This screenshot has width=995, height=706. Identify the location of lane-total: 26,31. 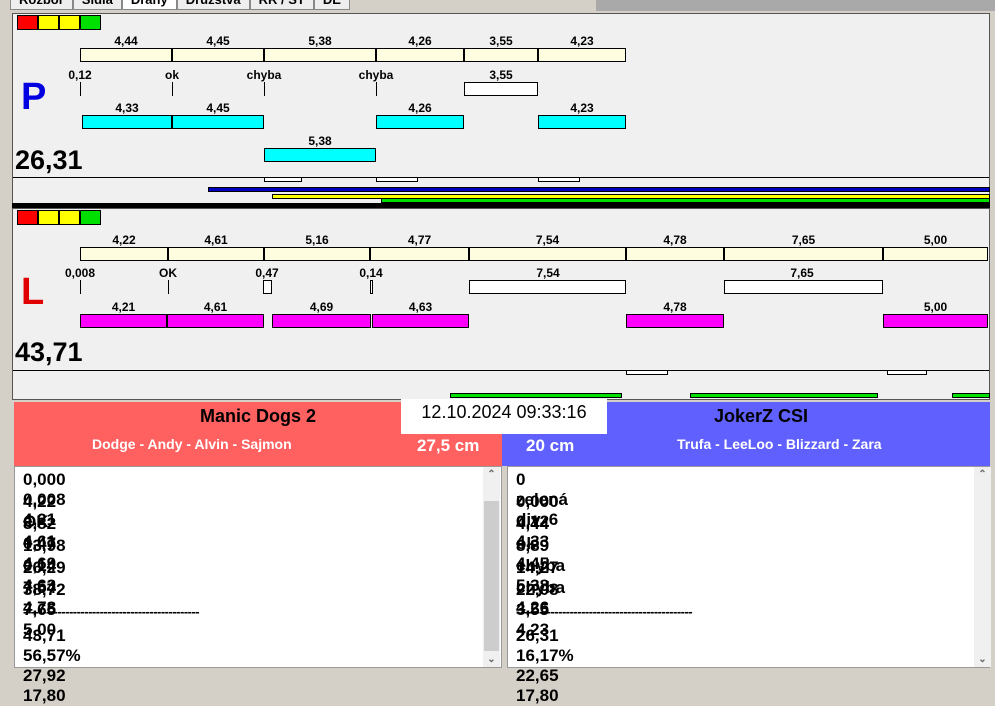
(49, 160).